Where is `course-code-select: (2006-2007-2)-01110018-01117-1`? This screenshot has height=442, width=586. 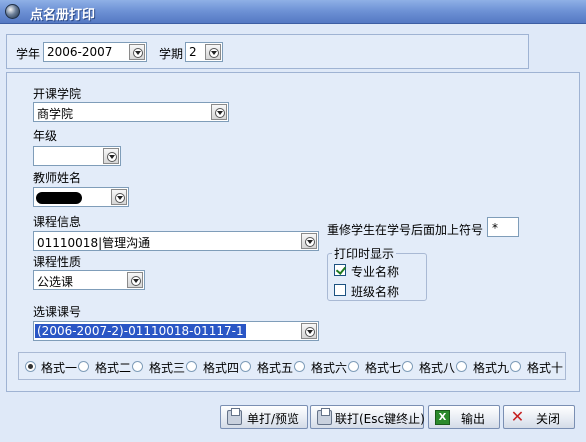 course-code-select: (2006-2007-2)-01110018-01117-1 is located at coordinates (176, 331).